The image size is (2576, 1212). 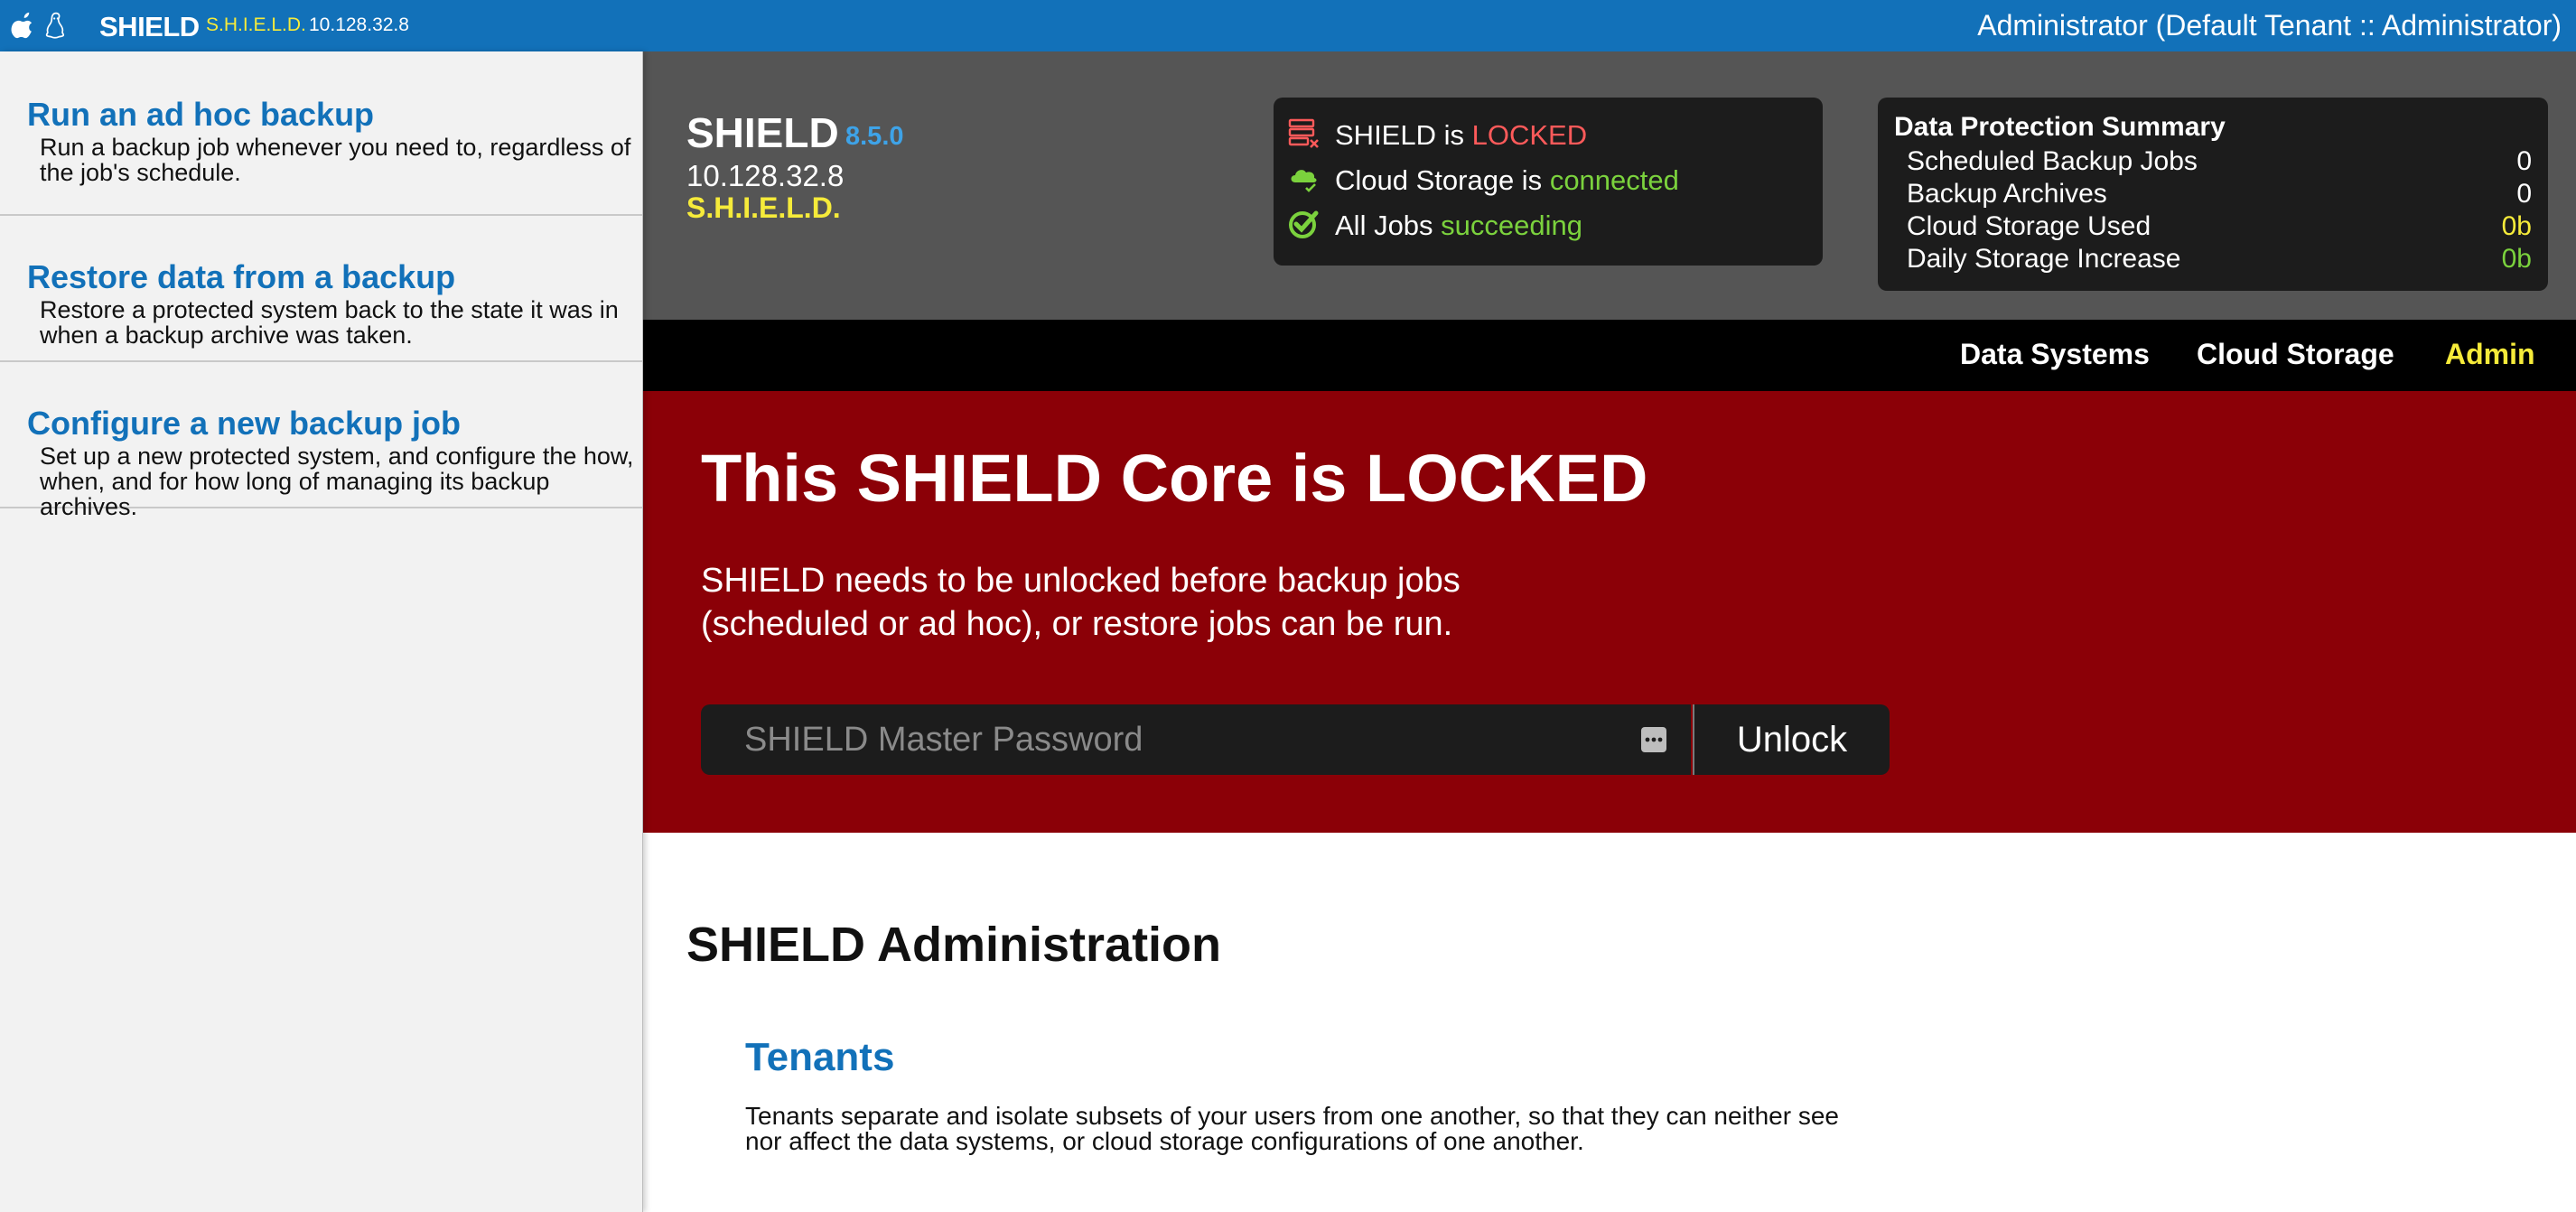 I want to click on core-version: 8.5.0, so click(x=875, y=136).